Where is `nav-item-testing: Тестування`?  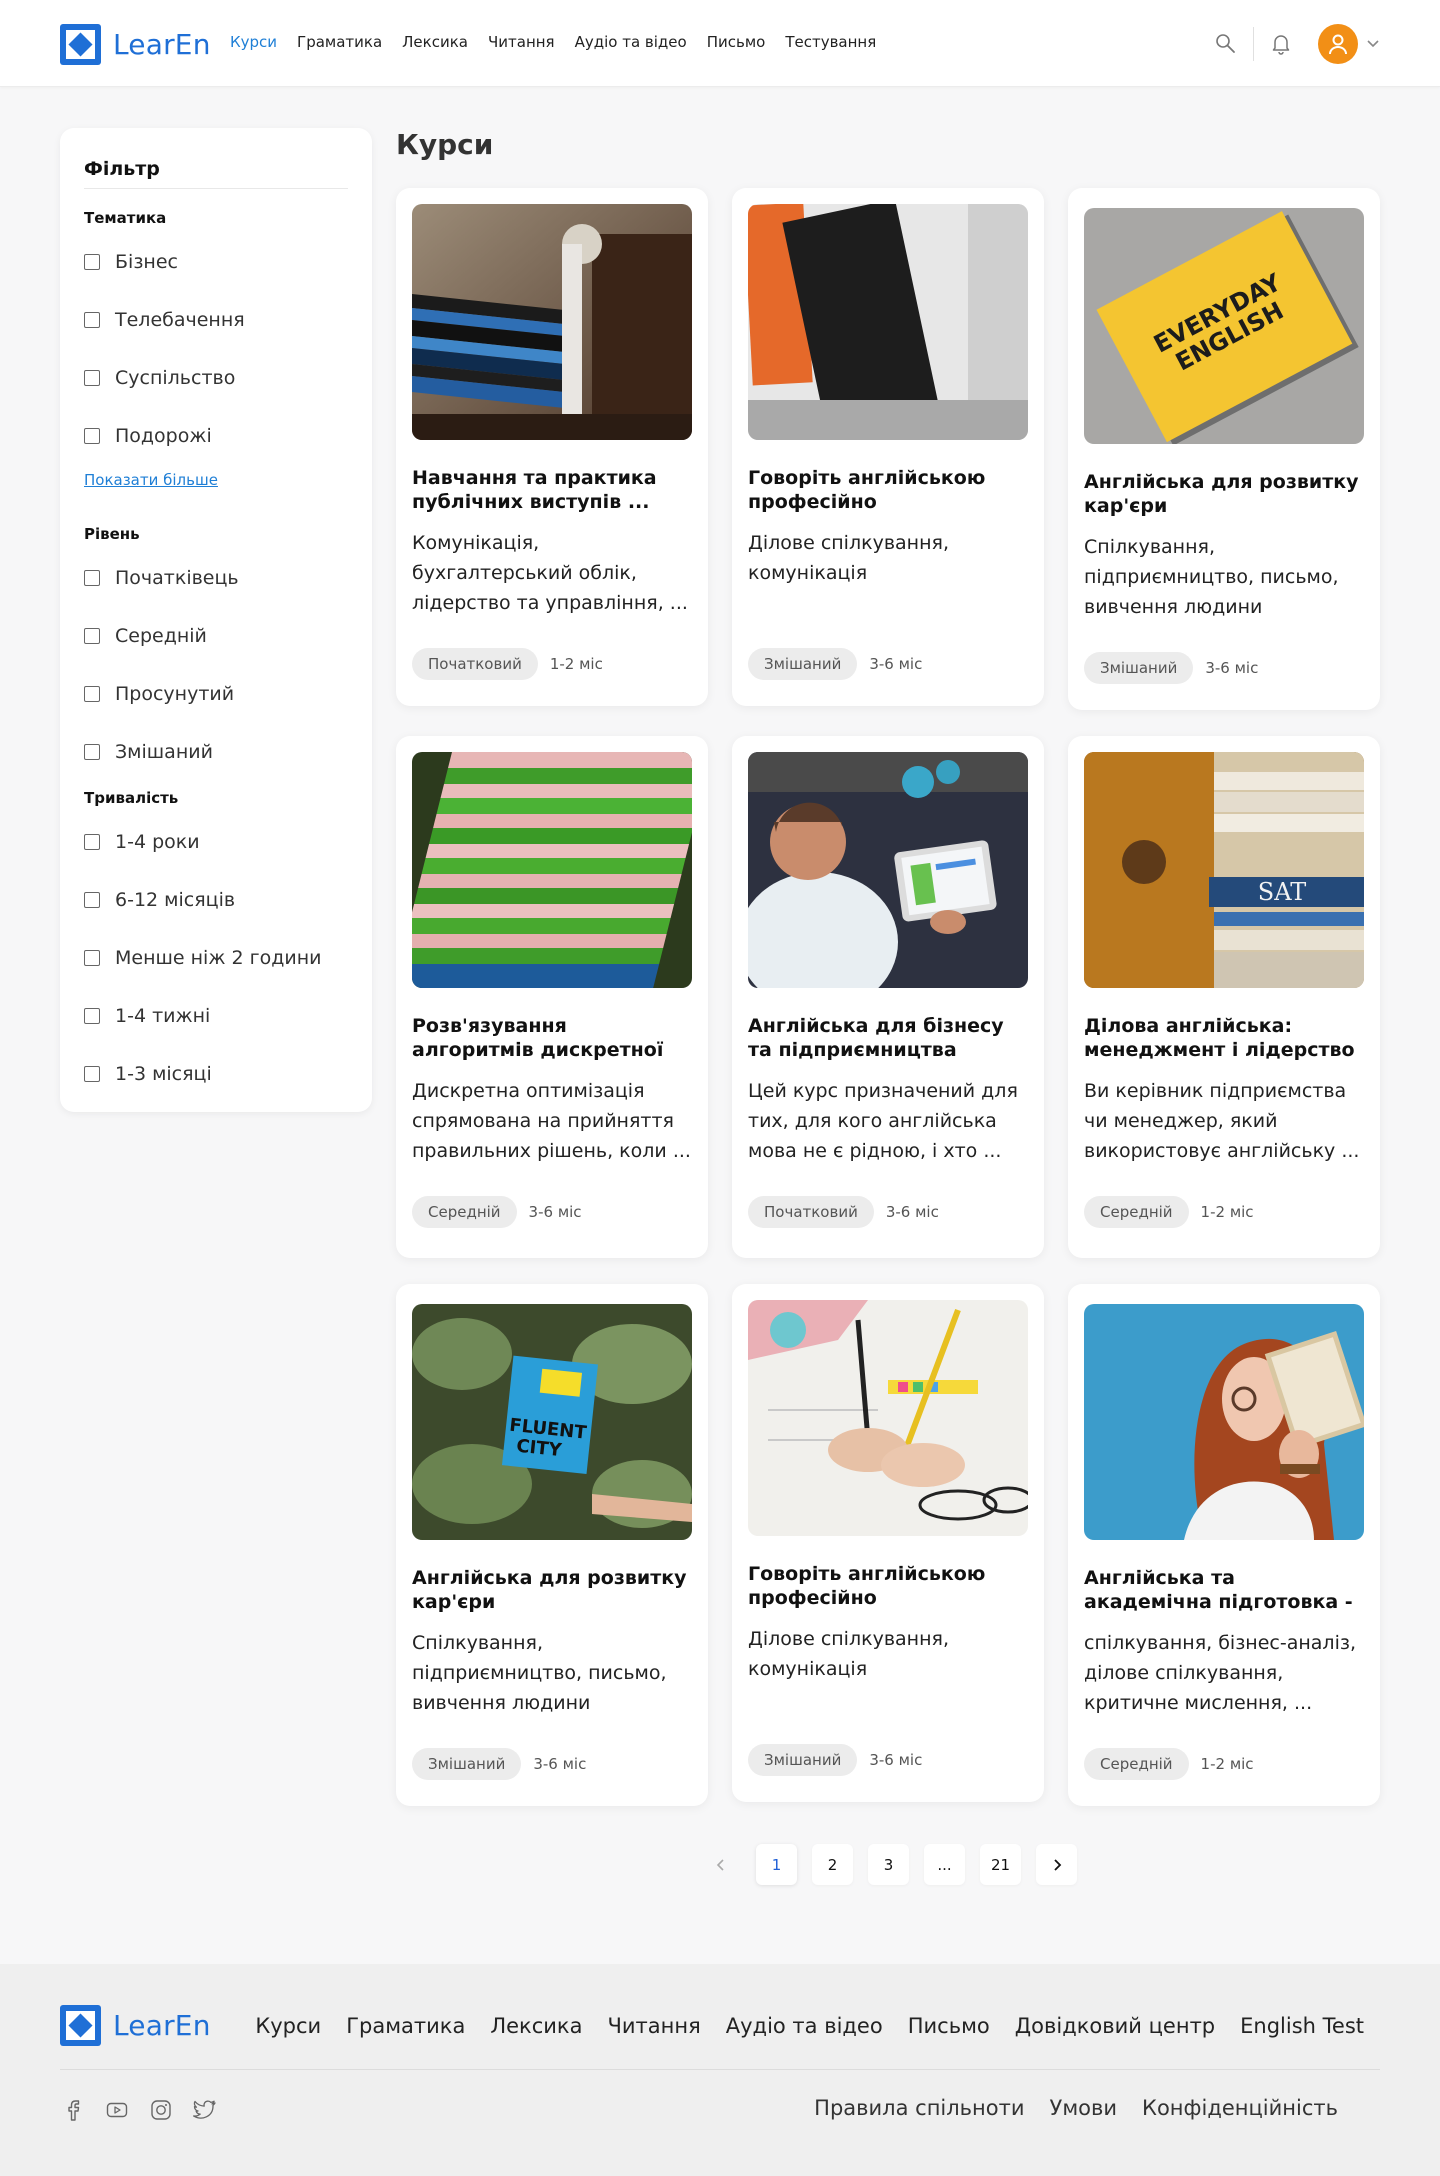 nav-item-testing: Тестування is located at coordinates (830, 42).